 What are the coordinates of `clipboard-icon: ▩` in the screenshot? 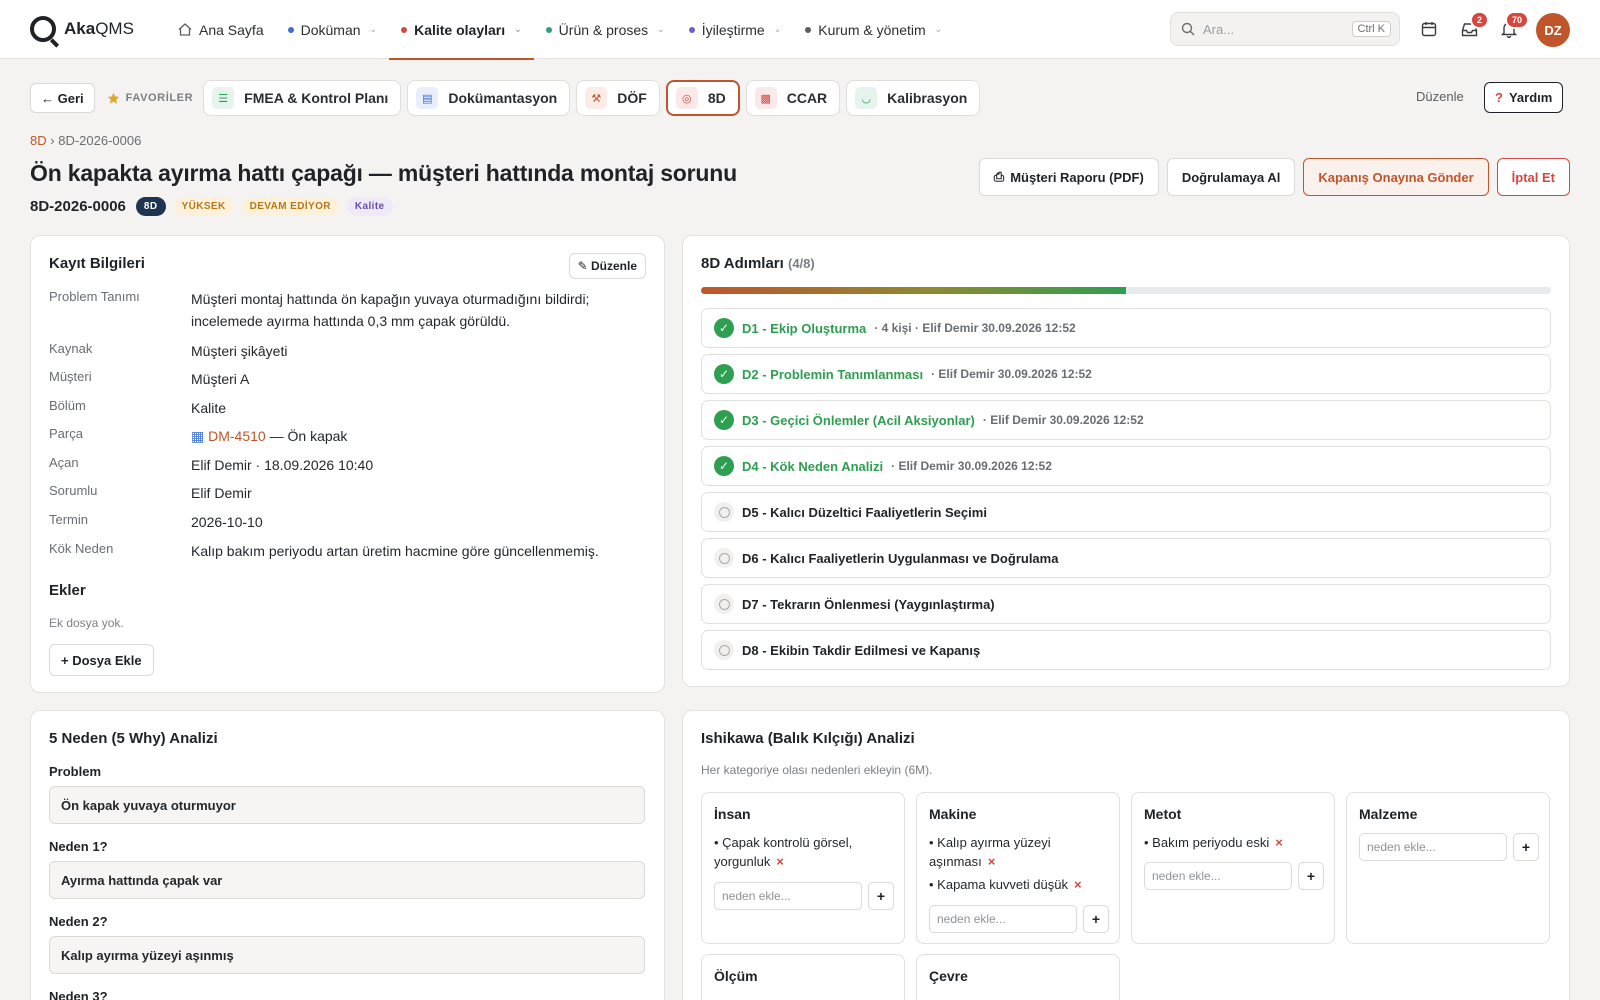 It's located at (765, 98).